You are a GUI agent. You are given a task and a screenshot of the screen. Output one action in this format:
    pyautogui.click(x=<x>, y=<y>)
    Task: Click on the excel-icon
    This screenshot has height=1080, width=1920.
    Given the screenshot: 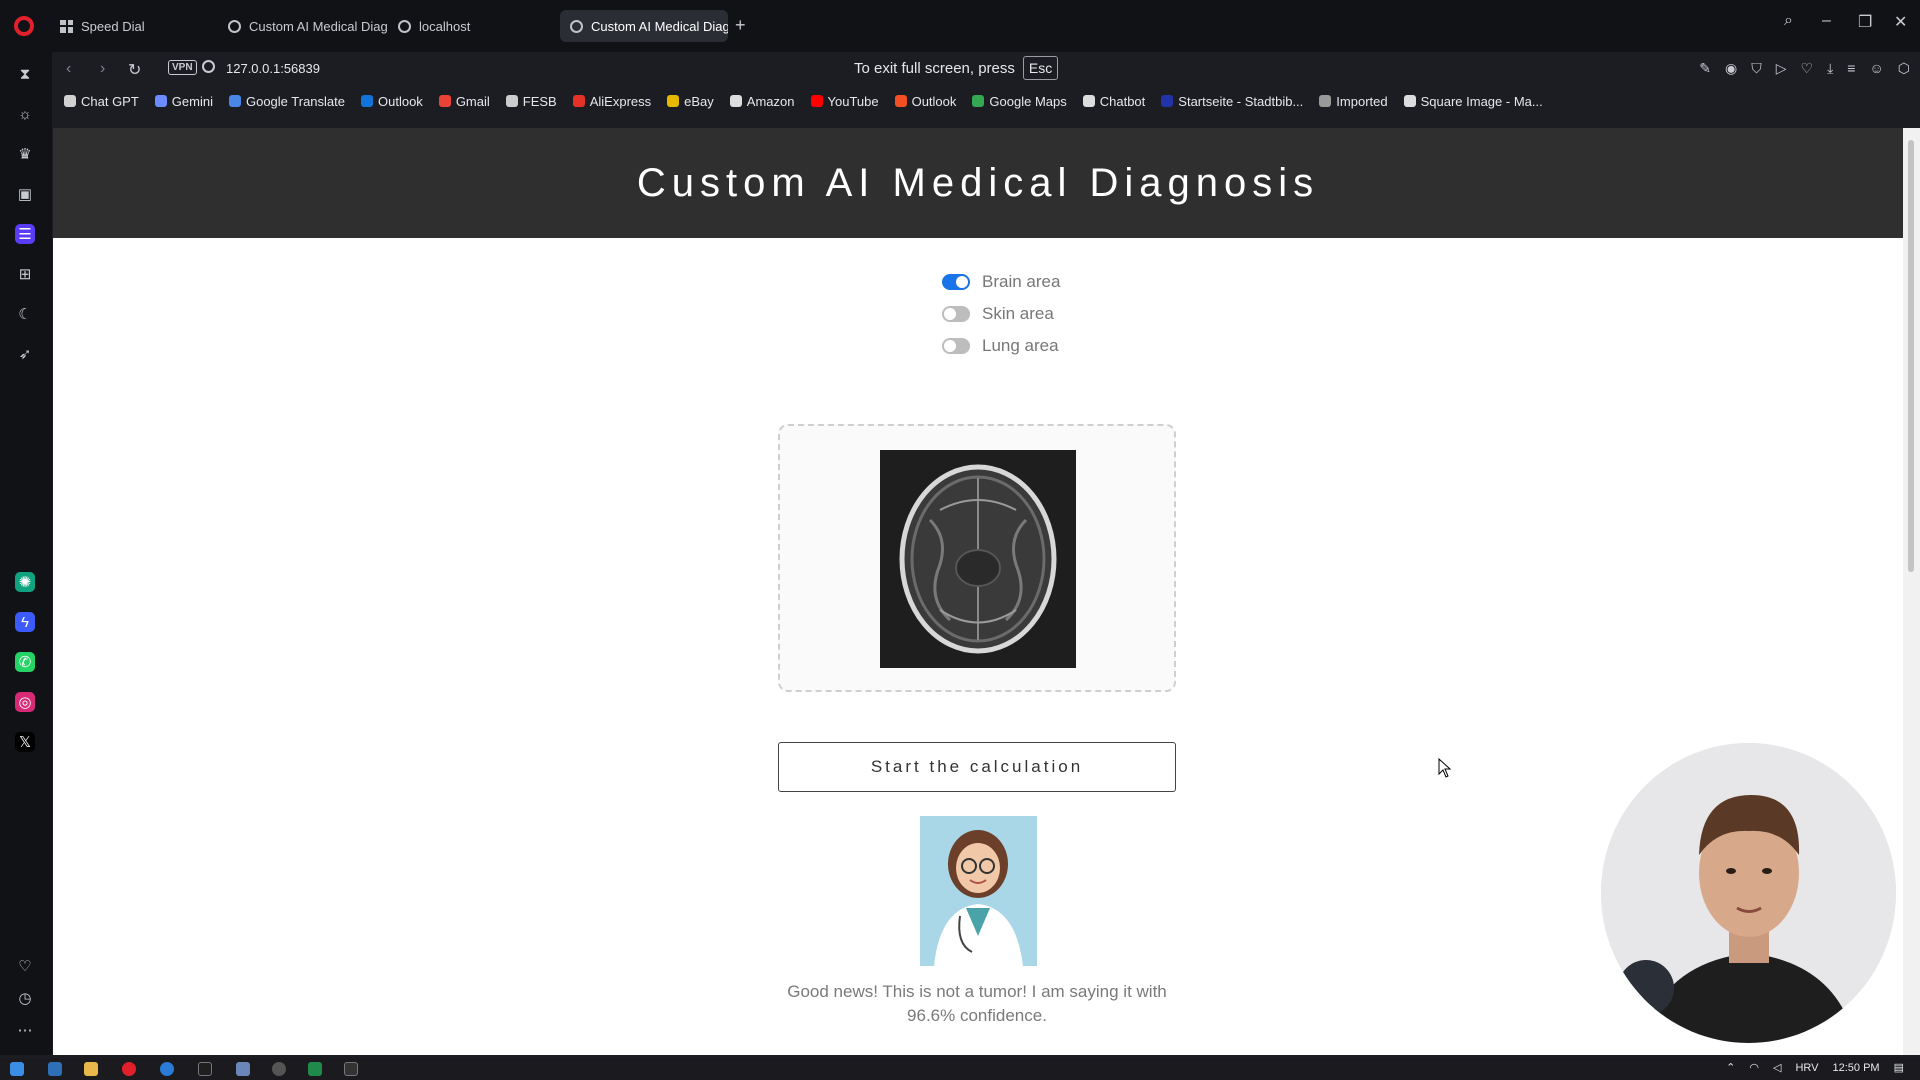 What is the action you would take?
    pyautogui.click(x=315, y=1069)
    